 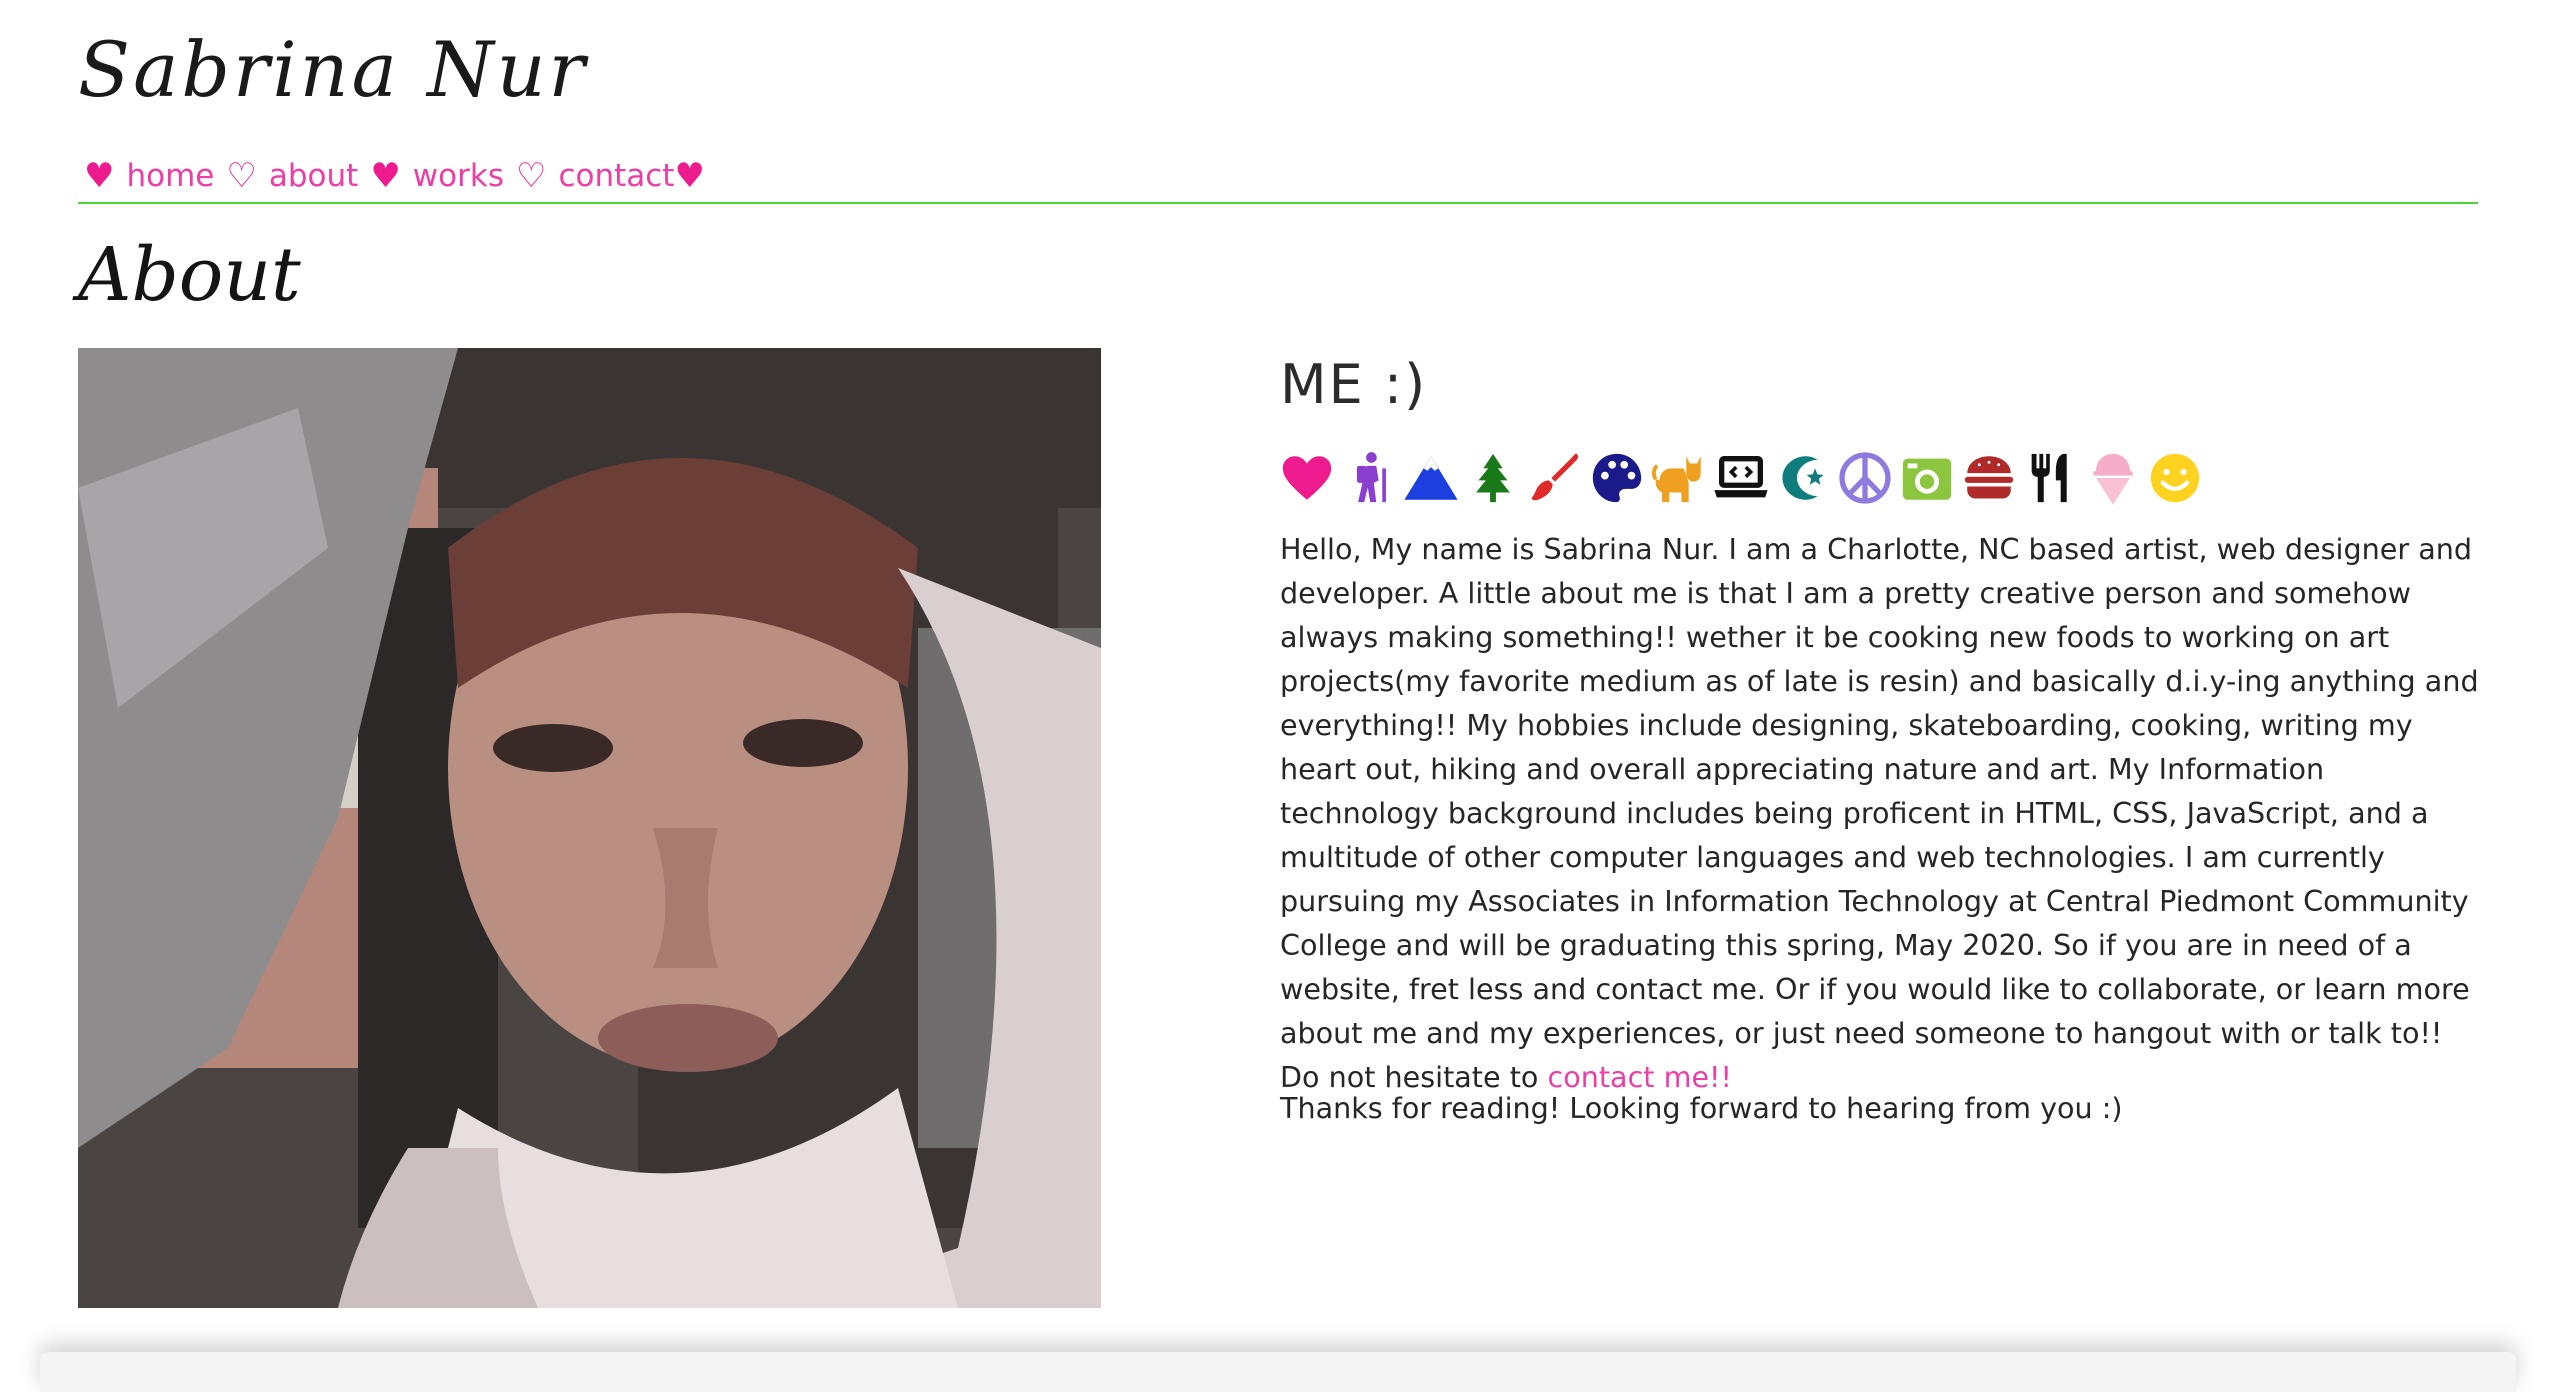 What do you see at coordinates (1354, 384) in the screenshot?
I see `profile-heading: ME :)` at bounding box center [1354, 384].